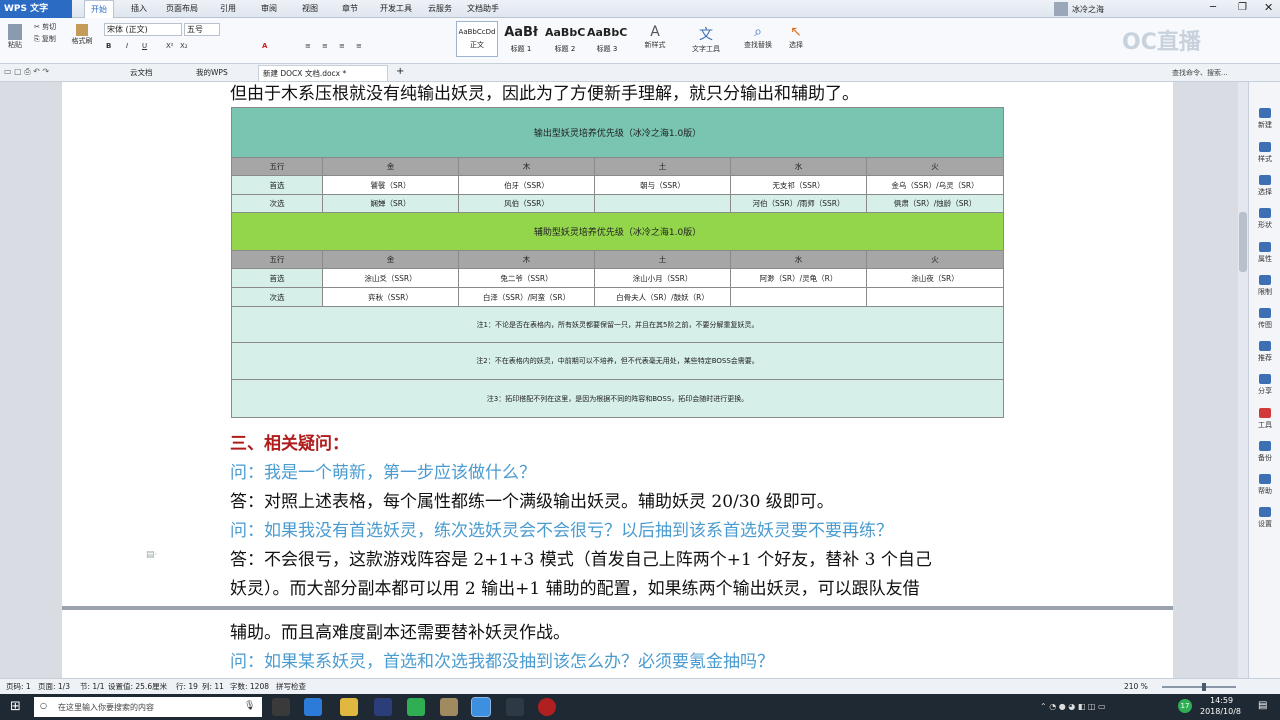 The height and width of the screenshot is (720, 1280). I want to click on new-style-button: A 新样式, so click(655, 37).